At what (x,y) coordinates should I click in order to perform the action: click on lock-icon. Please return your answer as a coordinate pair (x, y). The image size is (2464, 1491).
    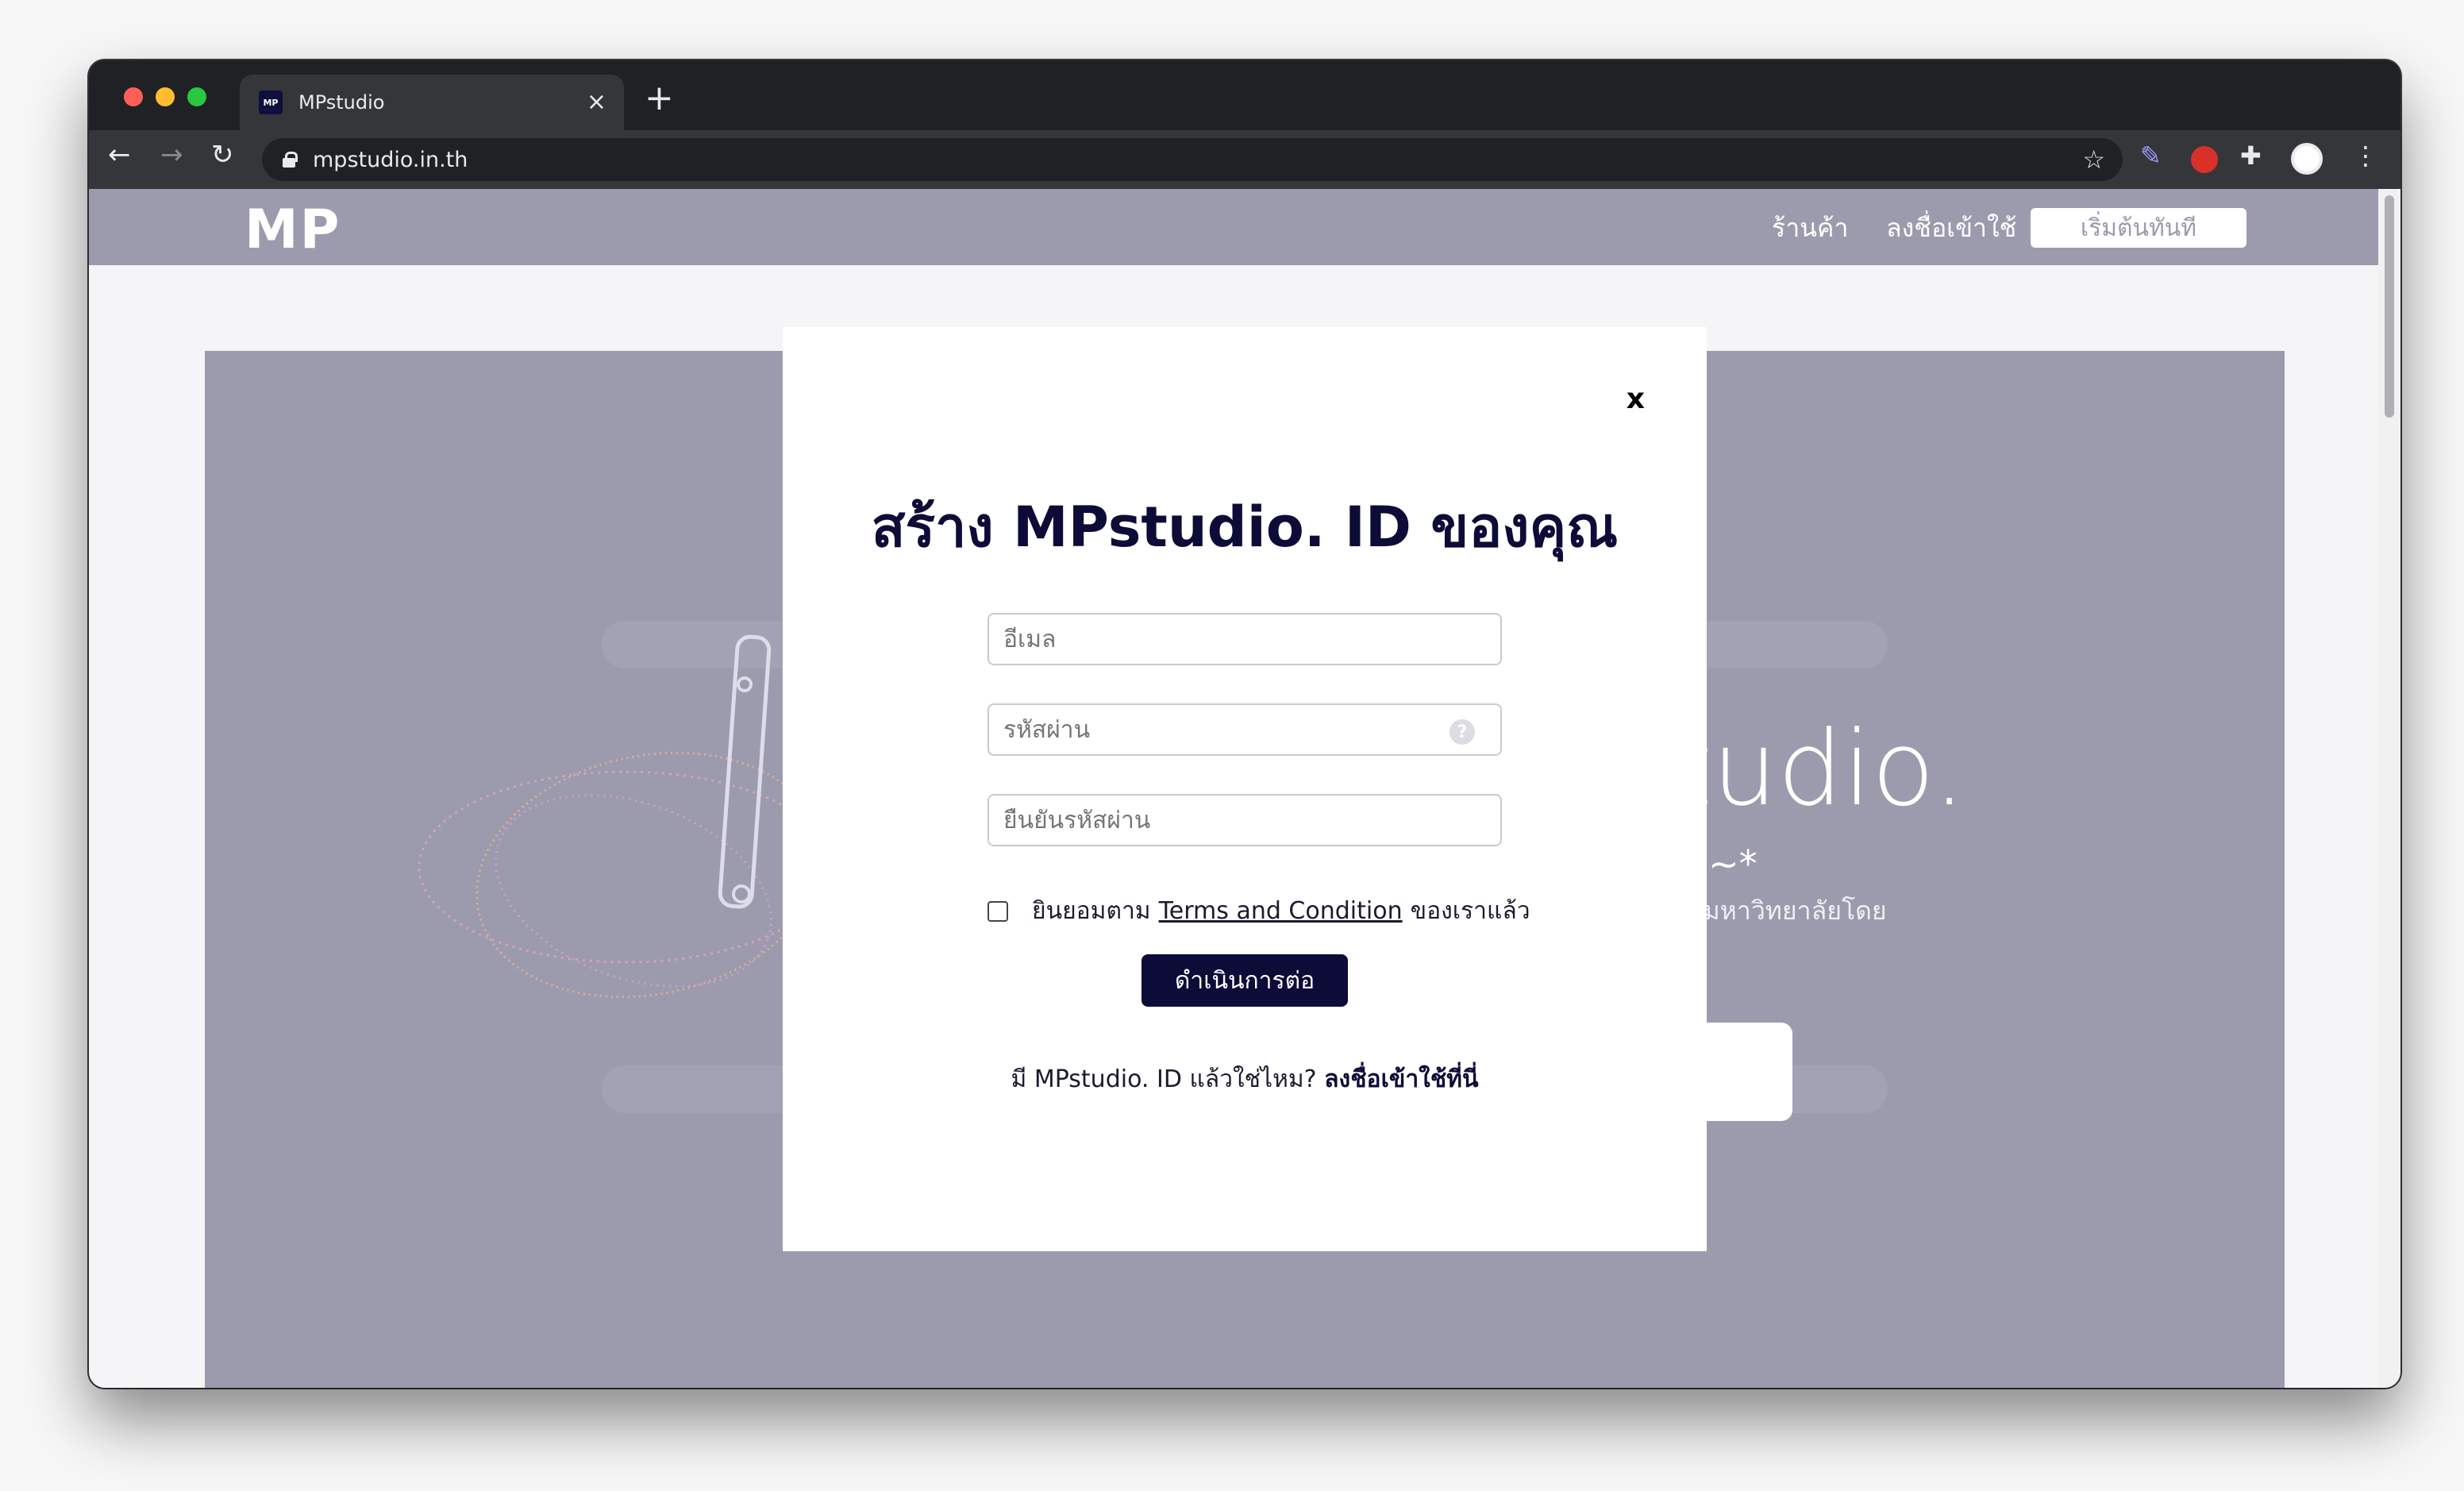
    Looking at the image, I should click on (290, 160).